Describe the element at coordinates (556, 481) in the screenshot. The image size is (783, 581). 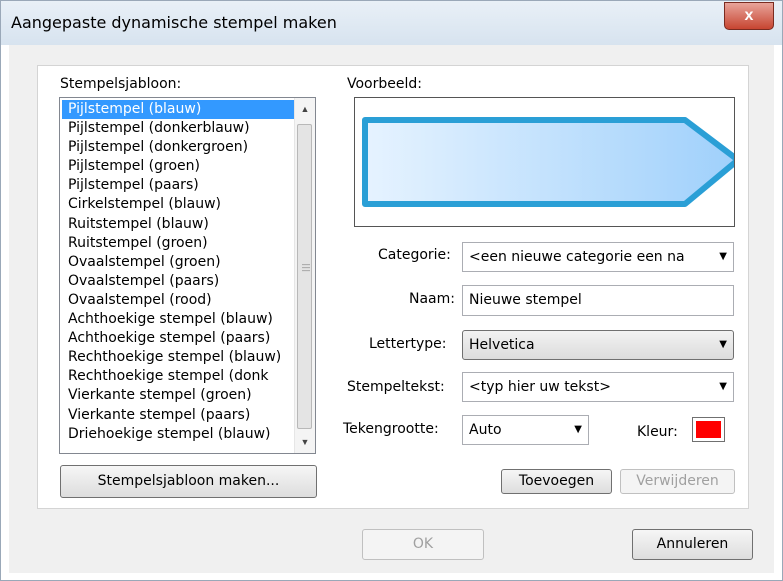
I see `add-button: Toevoegen` at that location.